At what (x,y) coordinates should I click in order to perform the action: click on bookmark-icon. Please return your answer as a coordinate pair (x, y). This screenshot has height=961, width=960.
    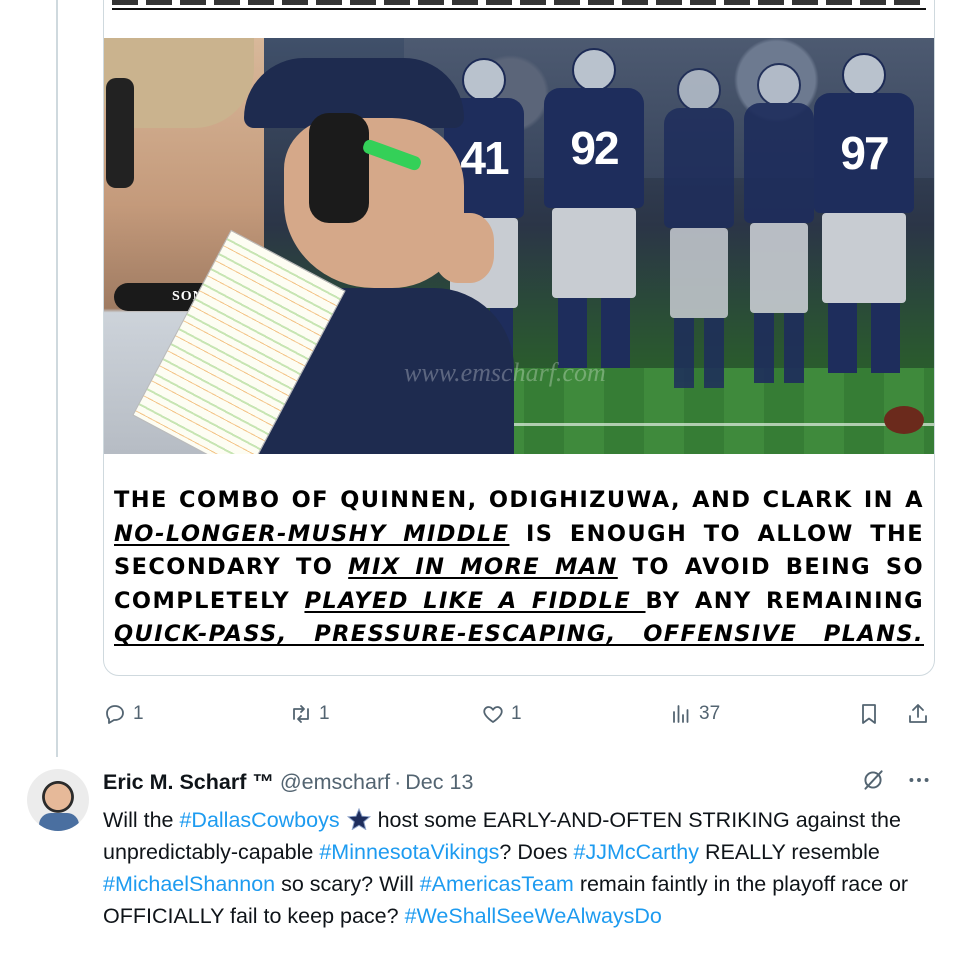
    Looking at the image, I should click on (869, 714).